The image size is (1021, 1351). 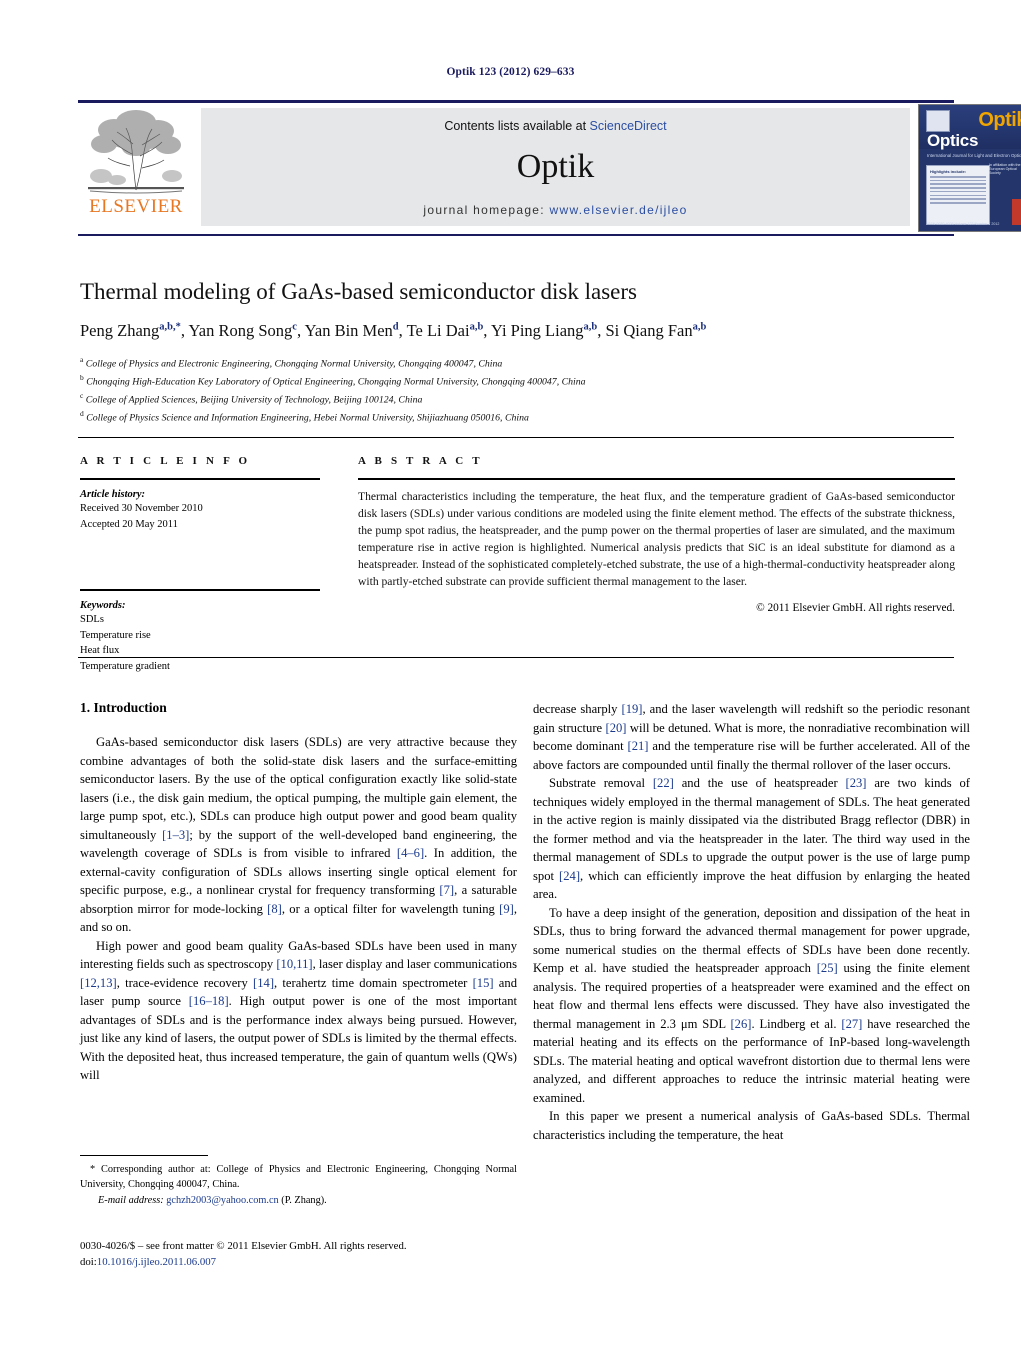 What do you see at coordinates (856, 783) in the screenshot?
I see `citation-link: [23]` at bounding box center [856, 783].